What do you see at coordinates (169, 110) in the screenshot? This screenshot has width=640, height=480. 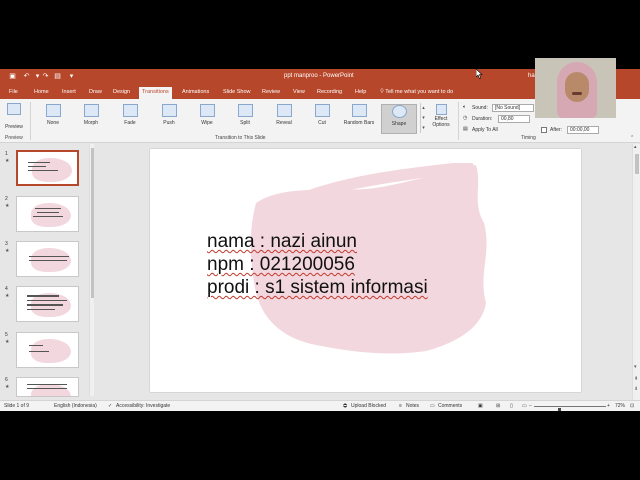 I see `push-icon` at bounding box center [169, 110].